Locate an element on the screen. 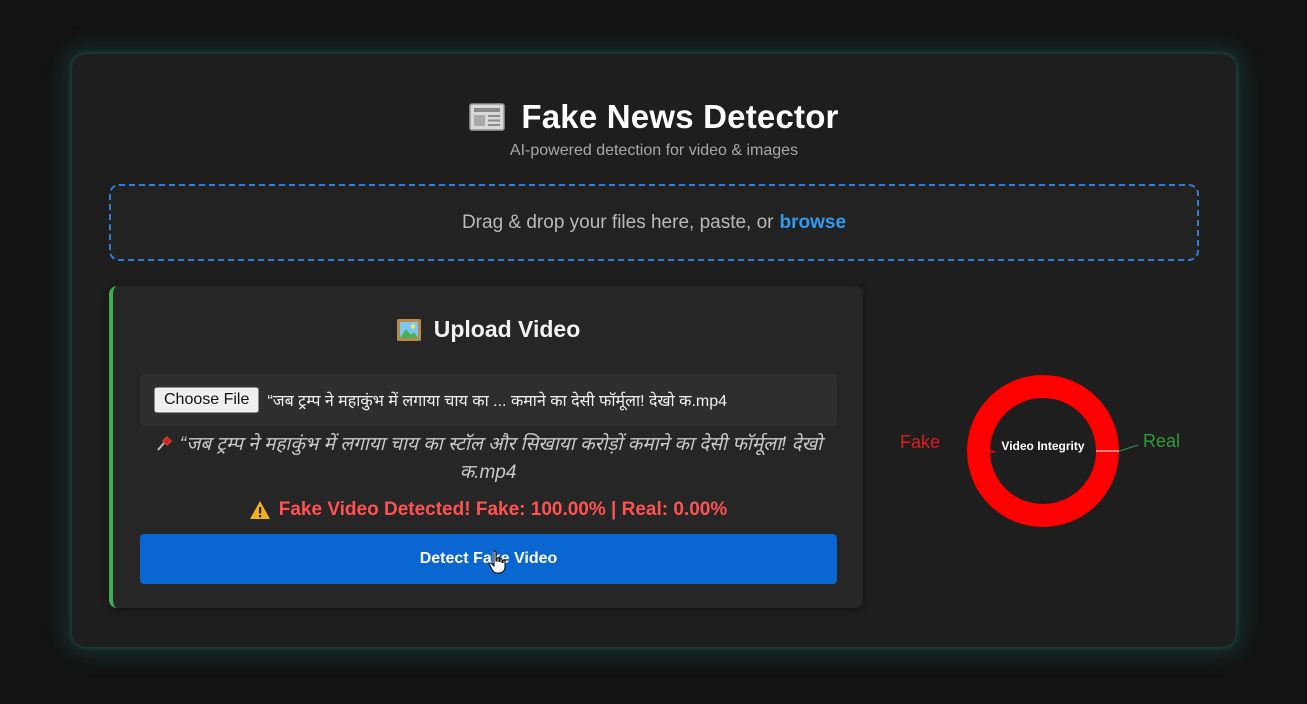  framed-picture-icon is located at coordinates (408, 329).